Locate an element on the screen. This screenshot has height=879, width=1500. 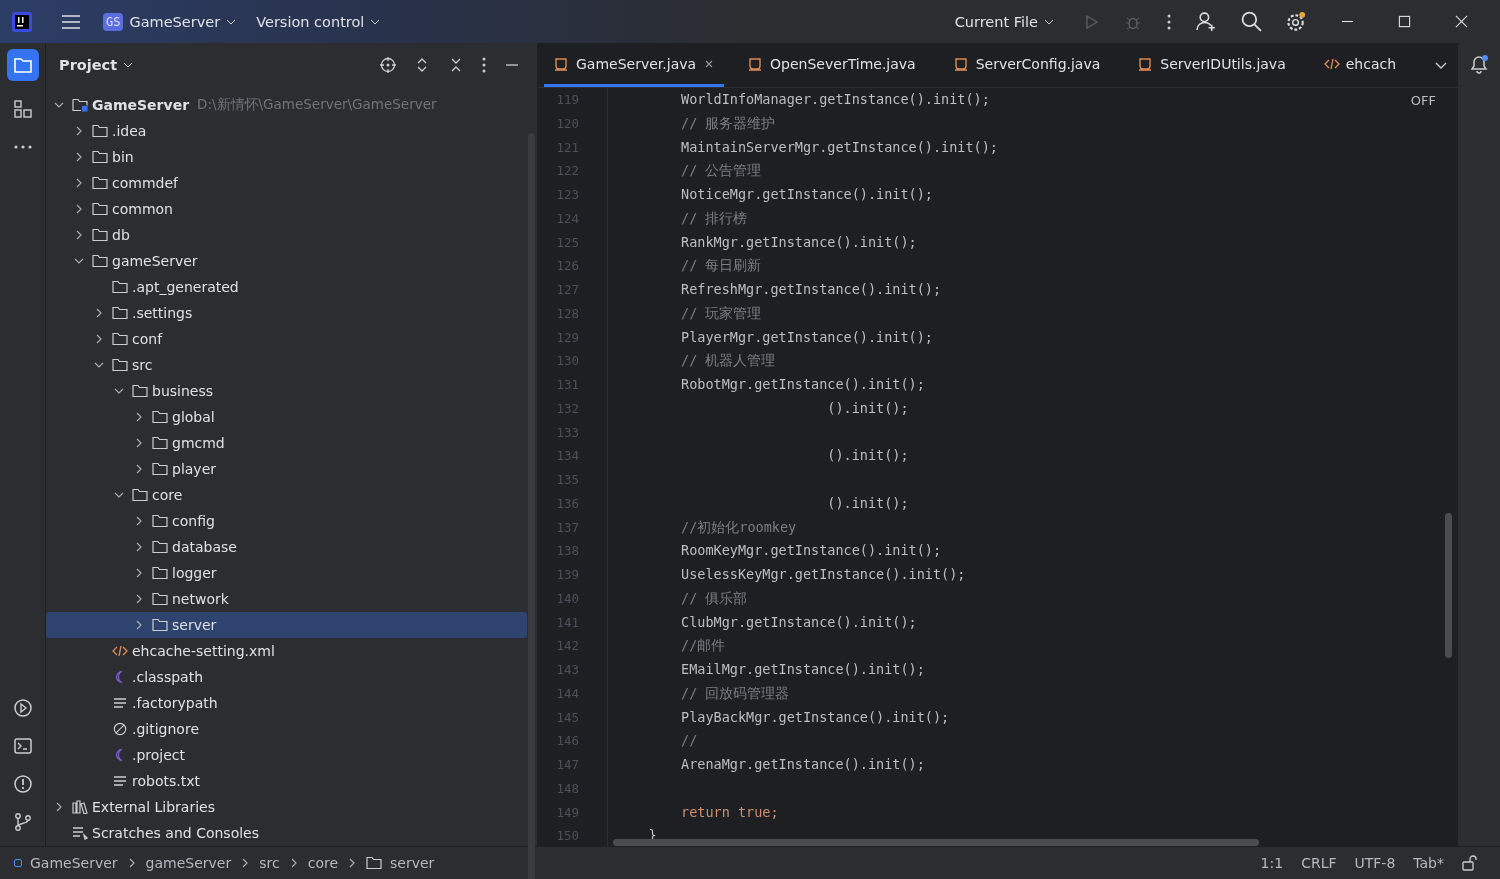
tree-item: database is located at coordinates (286, 547).